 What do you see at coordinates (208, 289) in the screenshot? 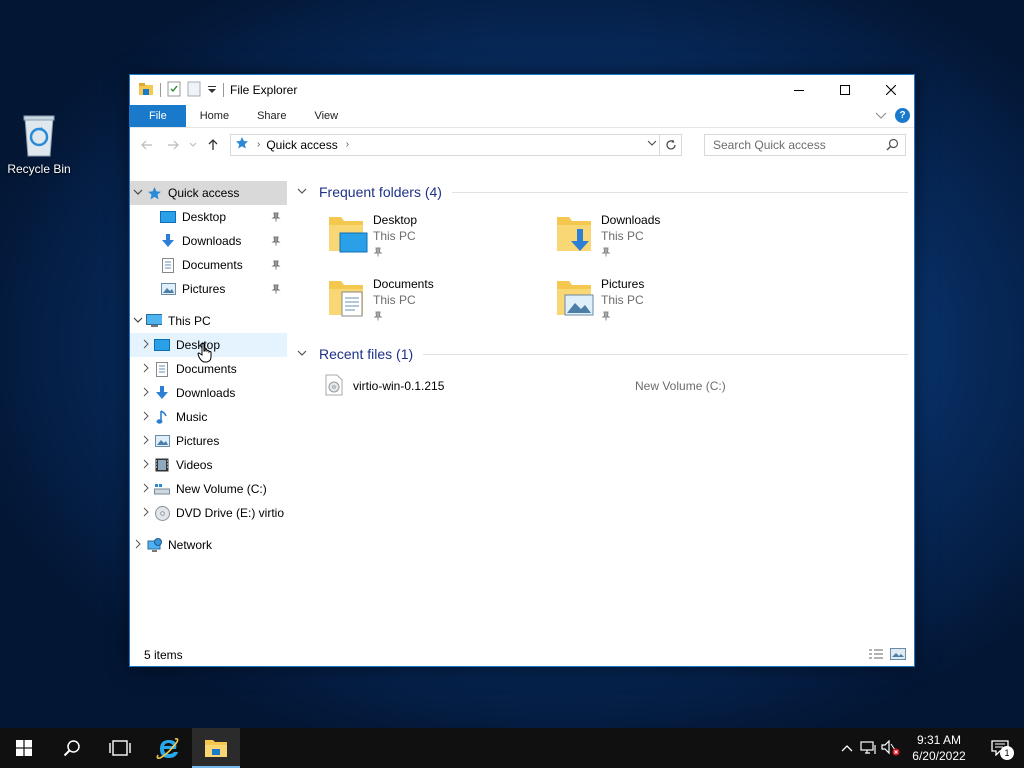
I see `nav-qa-pictures: Pictures` at bounding box center [208, 289].